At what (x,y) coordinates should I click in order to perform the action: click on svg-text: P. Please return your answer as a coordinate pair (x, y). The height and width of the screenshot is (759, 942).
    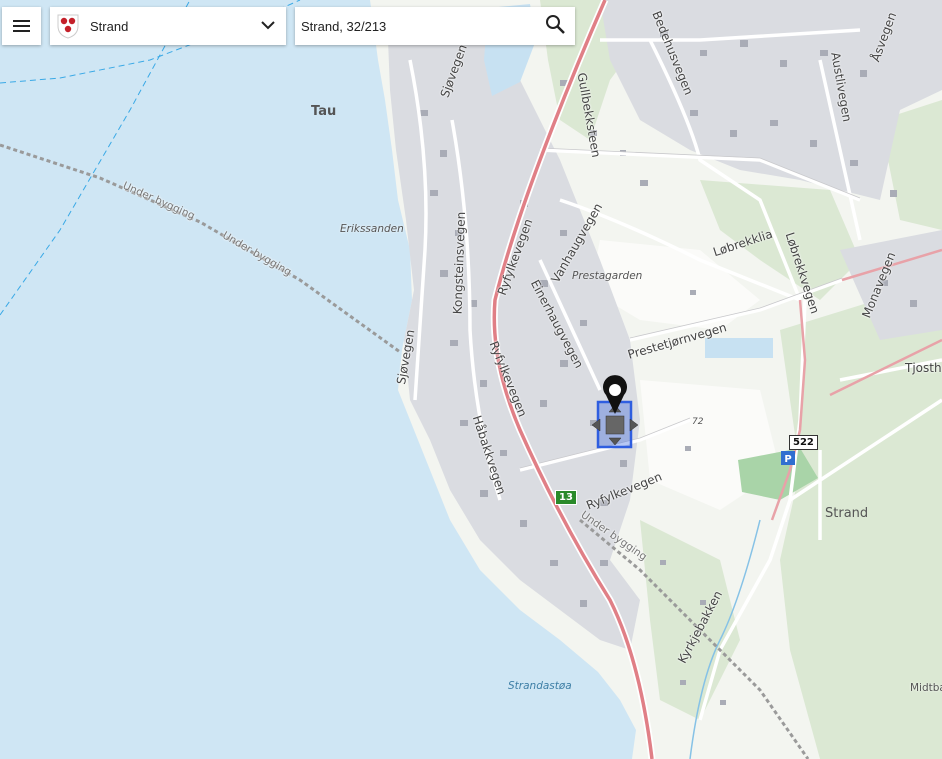
    Looking at the image, I should click on (787, 459).